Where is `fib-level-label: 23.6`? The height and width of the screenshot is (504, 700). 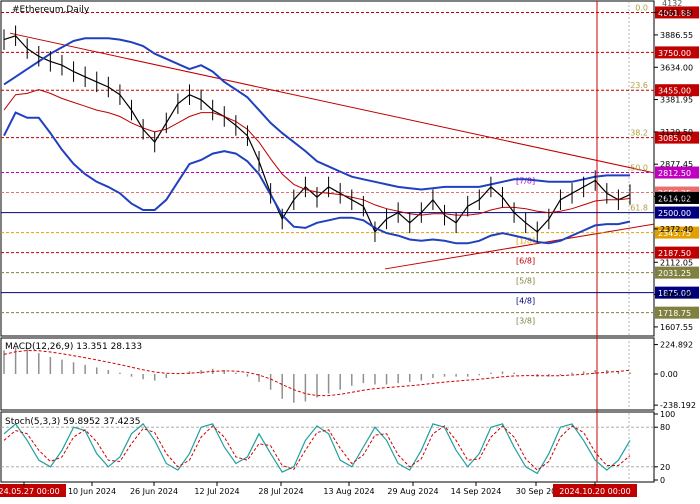
fib-level-label: 23.6 is located at coordinates (639, 85).